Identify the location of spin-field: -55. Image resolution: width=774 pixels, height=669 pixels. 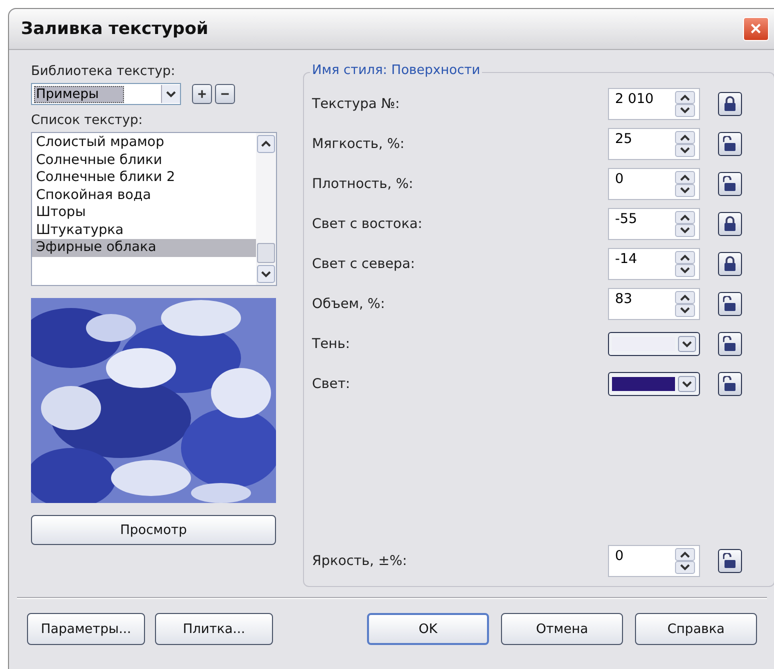
(654, 224).